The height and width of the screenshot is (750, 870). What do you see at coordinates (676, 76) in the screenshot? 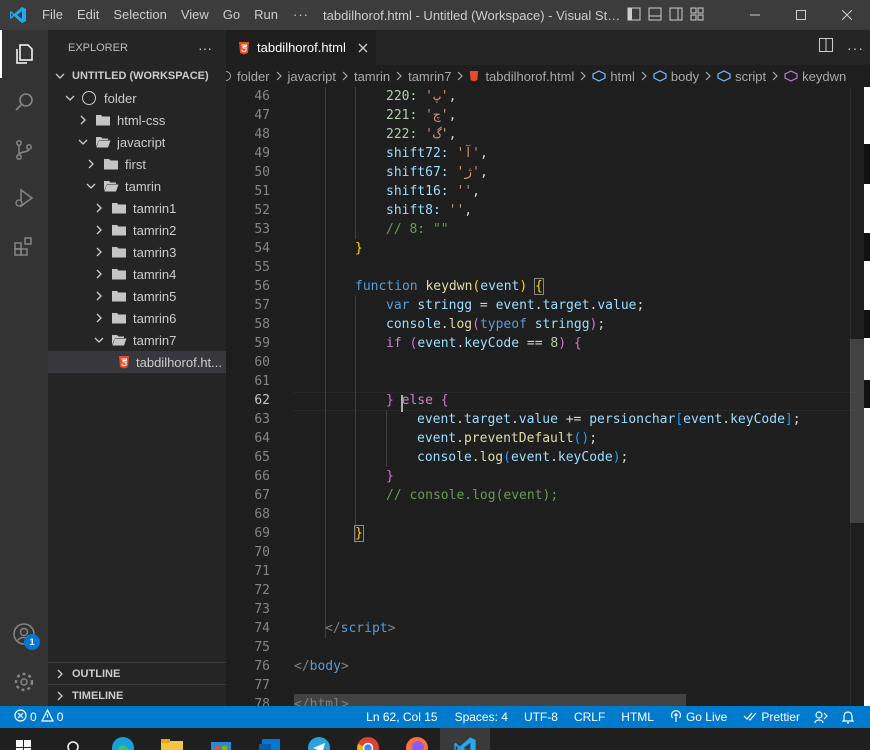
I see `breadcrumb-item-body: body` at bounding box center [676, 76].